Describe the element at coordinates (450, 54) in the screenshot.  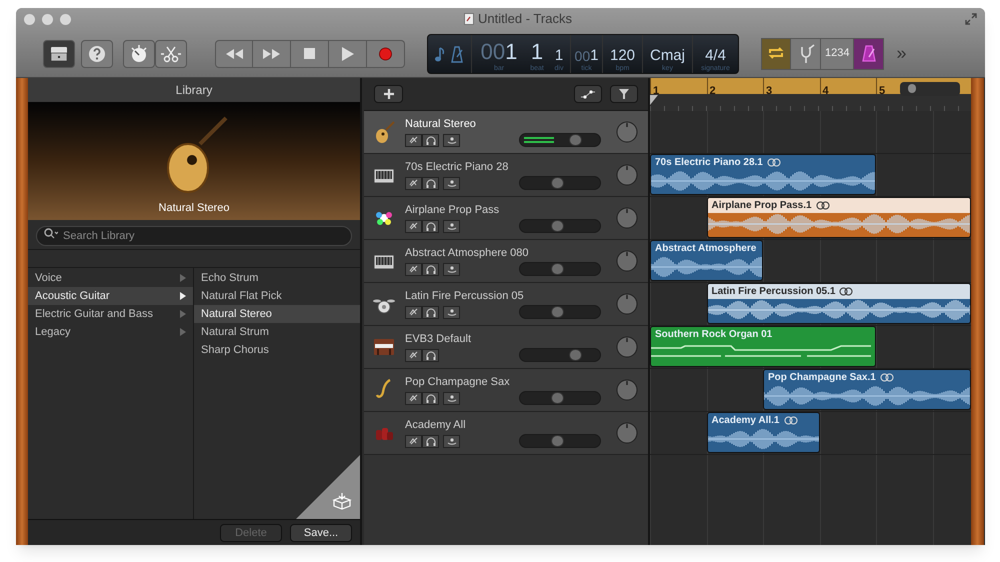
I see `note-metronome-icon` at that location.